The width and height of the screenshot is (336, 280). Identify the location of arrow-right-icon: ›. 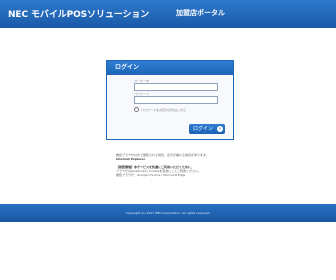
(220, 129).